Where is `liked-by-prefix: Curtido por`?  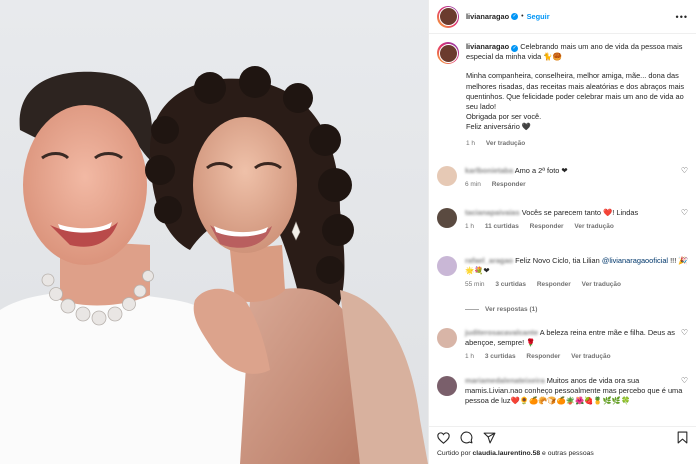
liked-by-prefix: Curtido por is located at coordinates (454, 453).